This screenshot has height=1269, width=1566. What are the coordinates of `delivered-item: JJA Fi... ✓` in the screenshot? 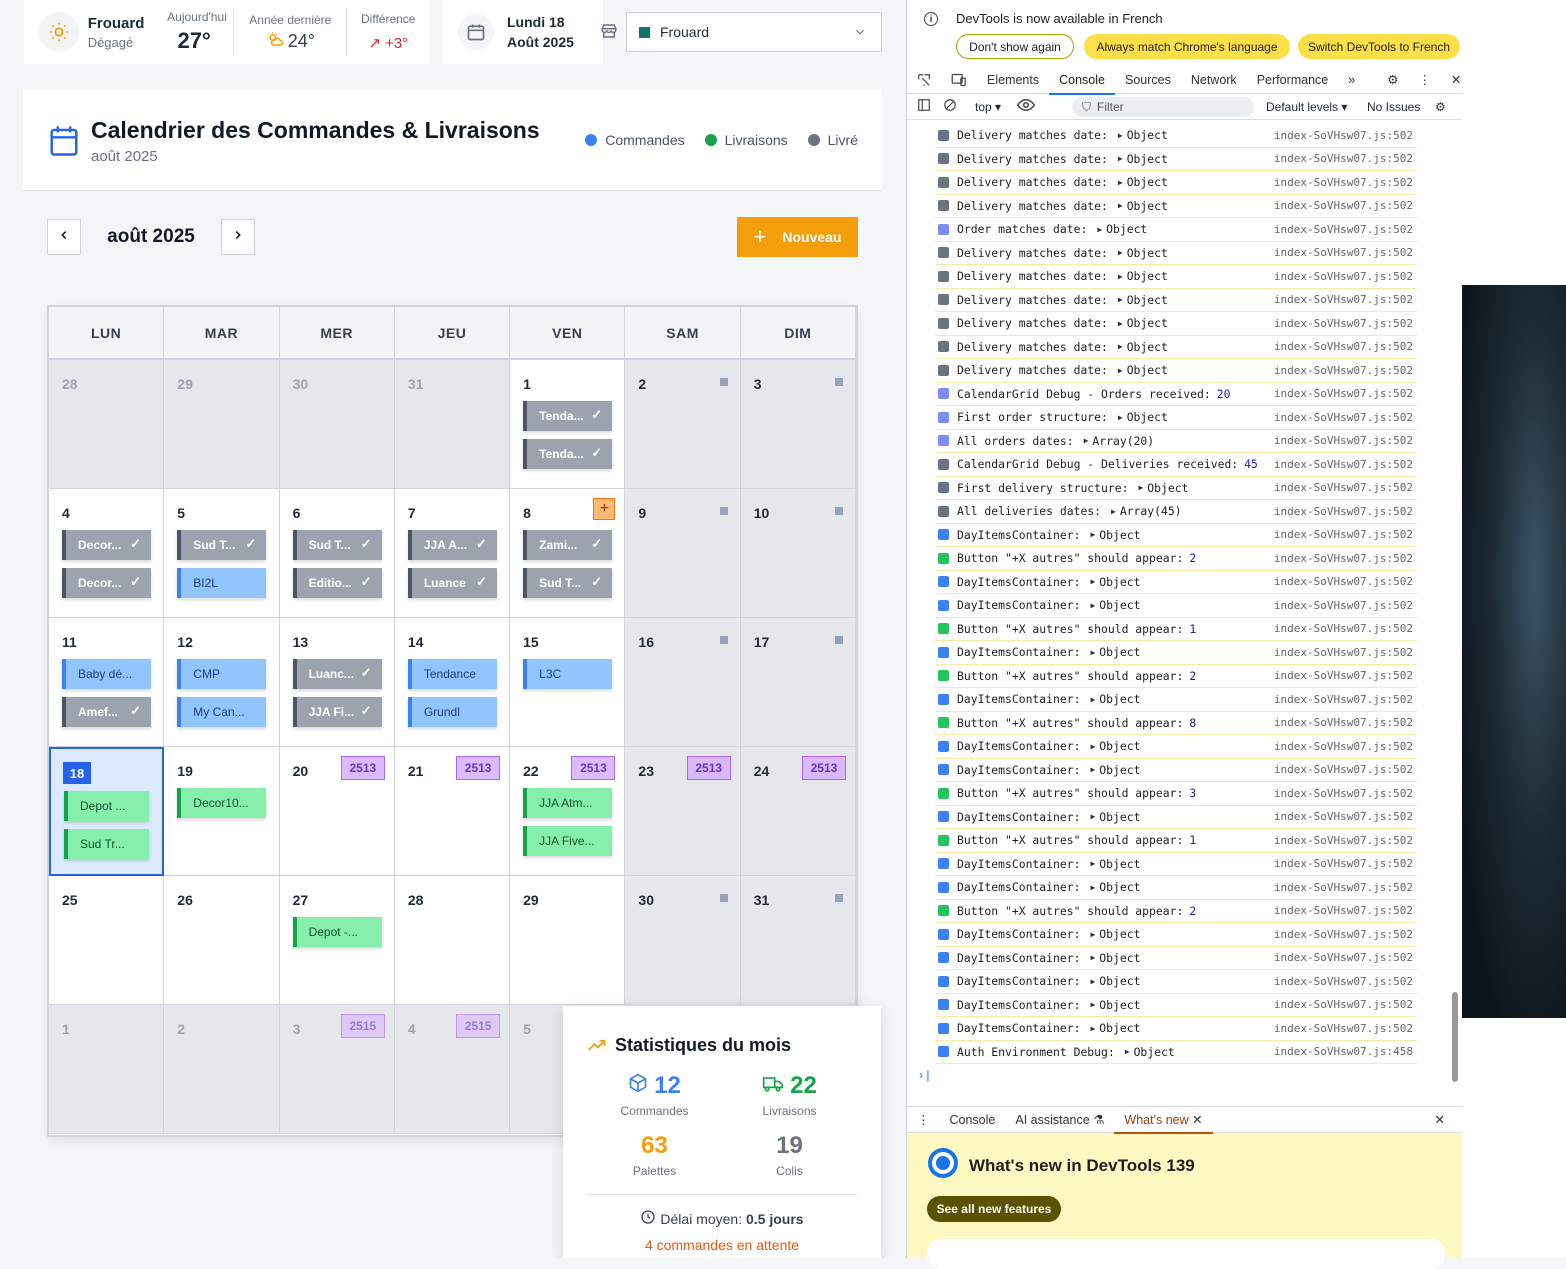 It's located at (337, 712).